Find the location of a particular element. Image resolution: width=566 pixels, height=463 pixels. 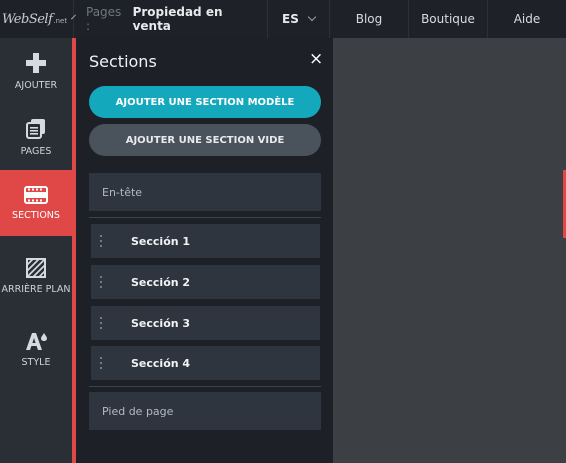

sidebar-item-sections: SECTIONS is located at coordinates (36, 203).